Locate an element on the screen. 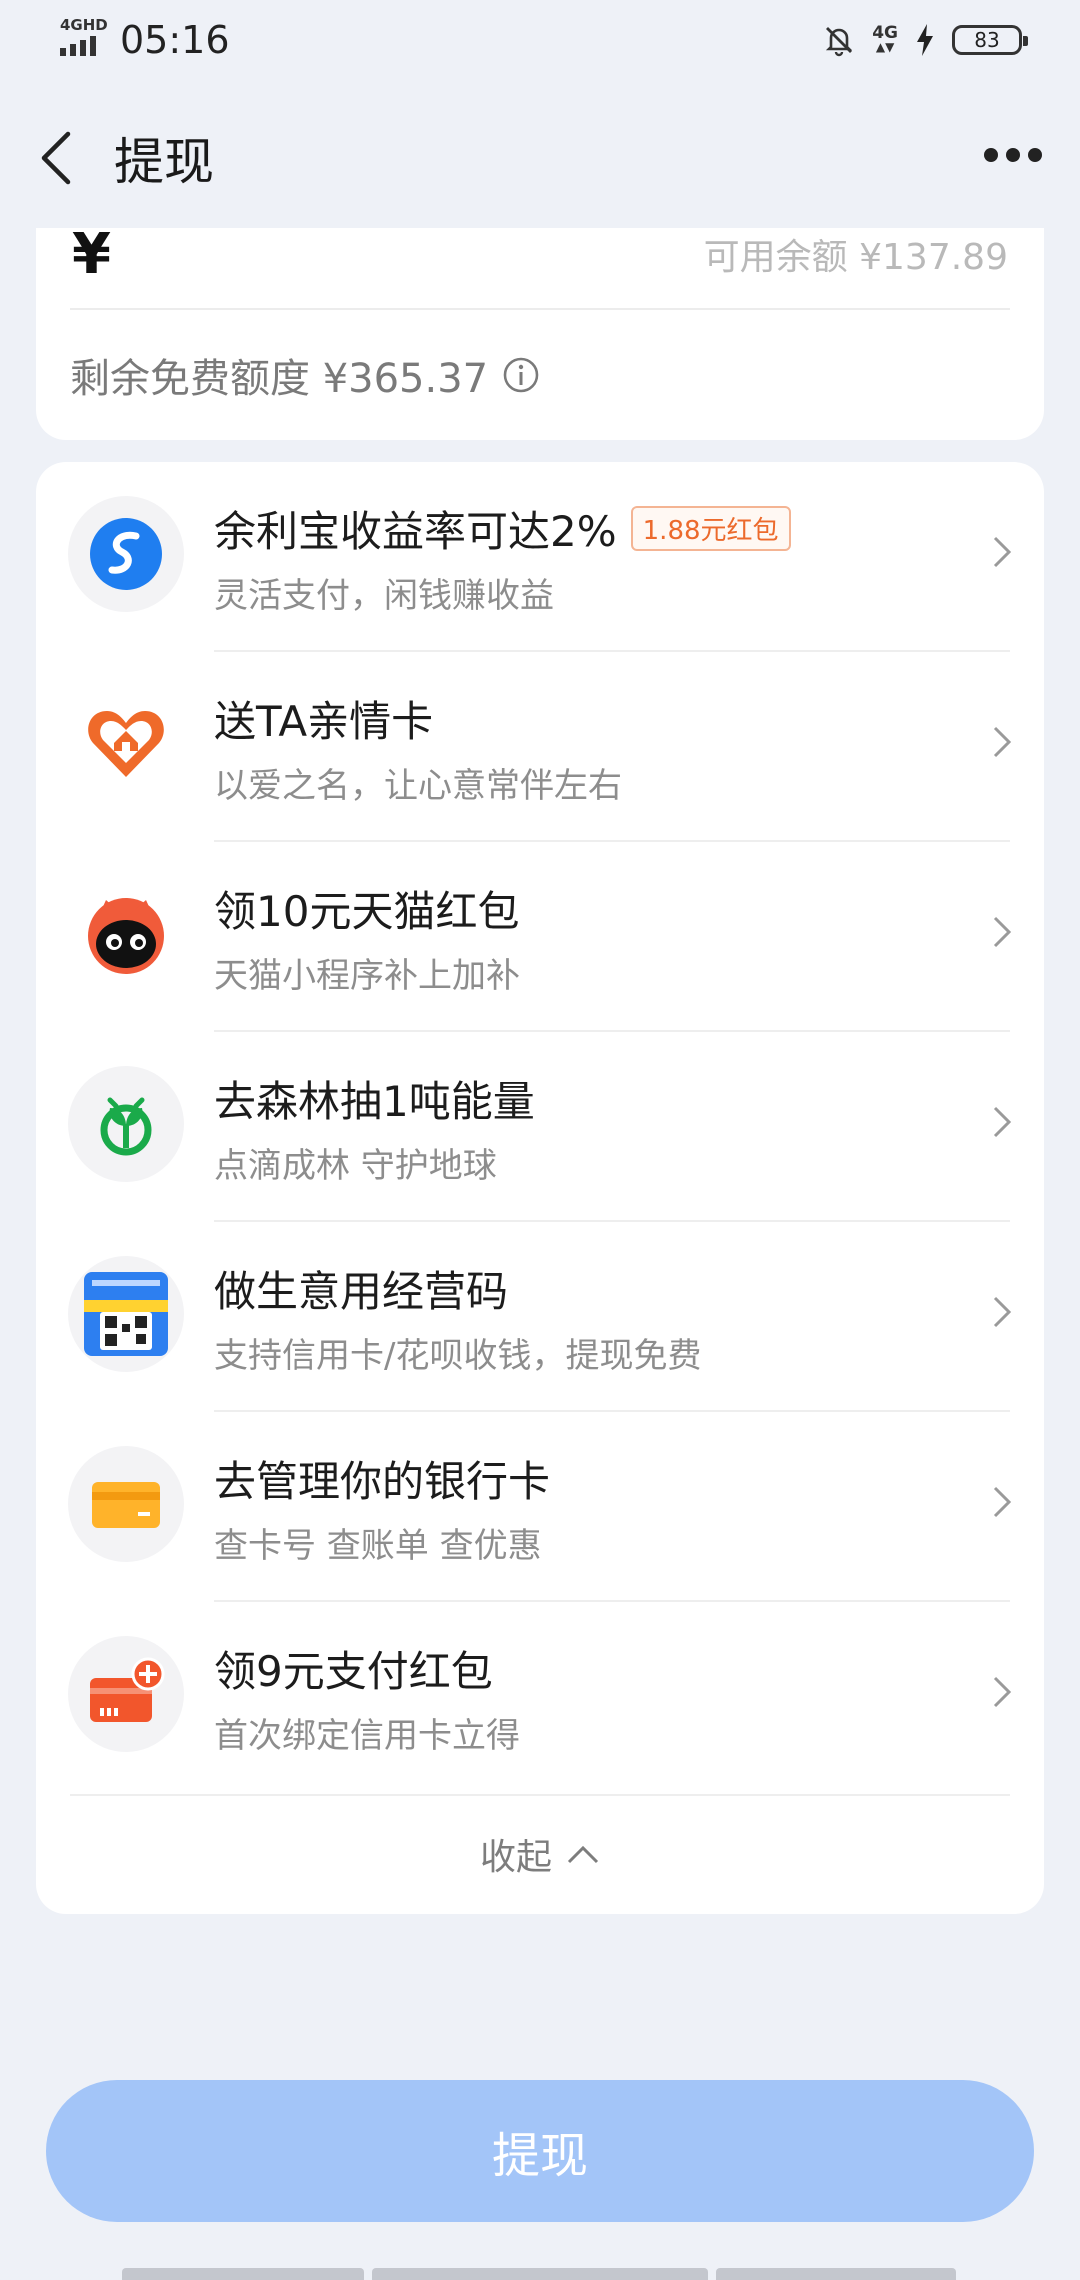  list-item-title: 领10元天猫红包 is located at coordinates (367, 911).